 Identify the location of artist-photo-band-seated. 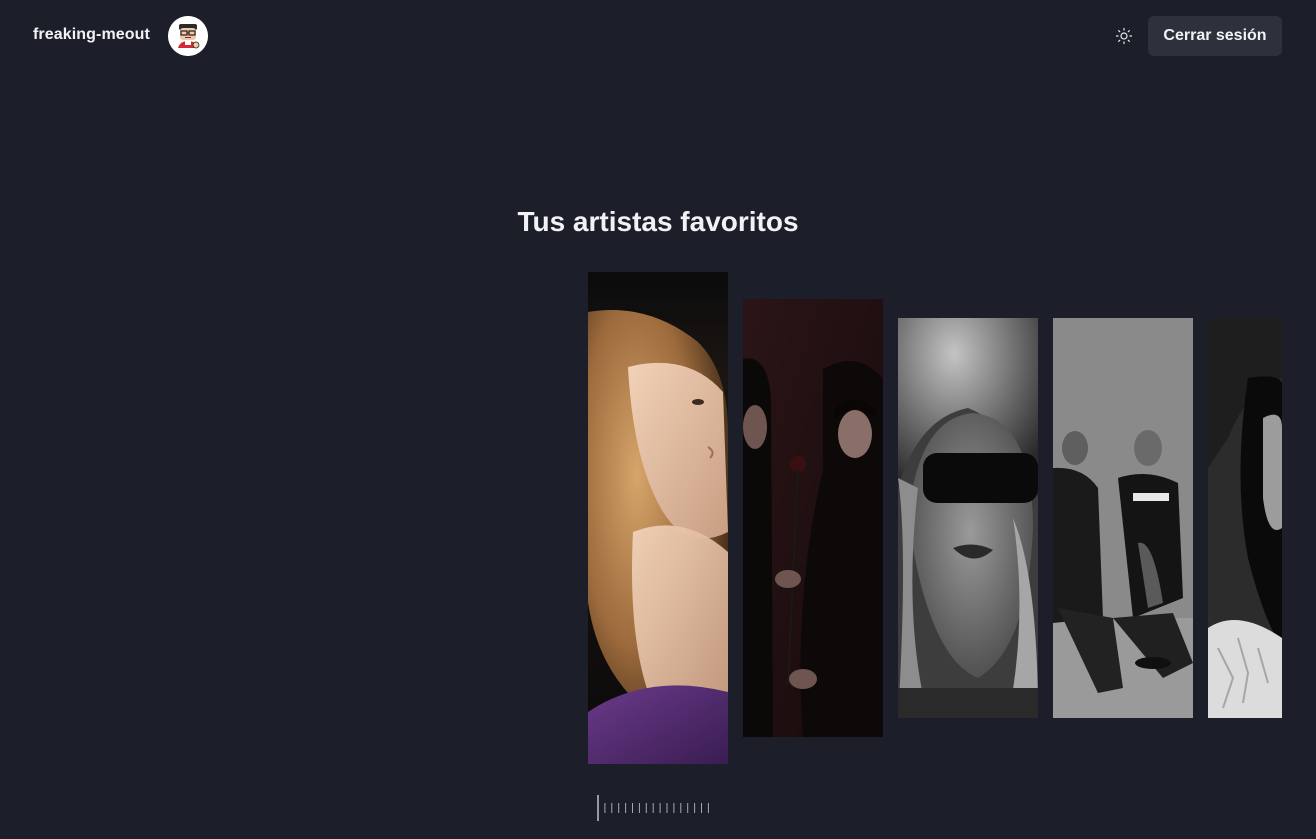
(1123, 518).